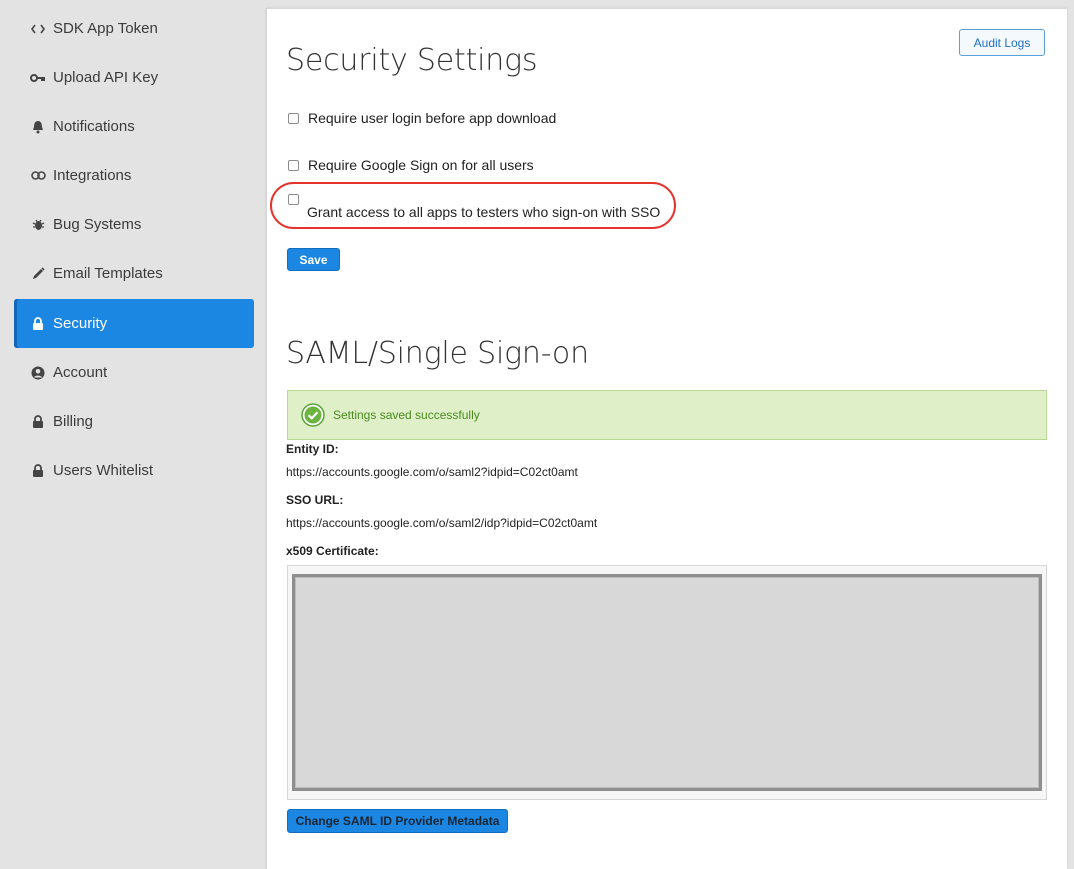  I want to click on x509-certificate-label: x509 Certificate:, so click(332, 551).